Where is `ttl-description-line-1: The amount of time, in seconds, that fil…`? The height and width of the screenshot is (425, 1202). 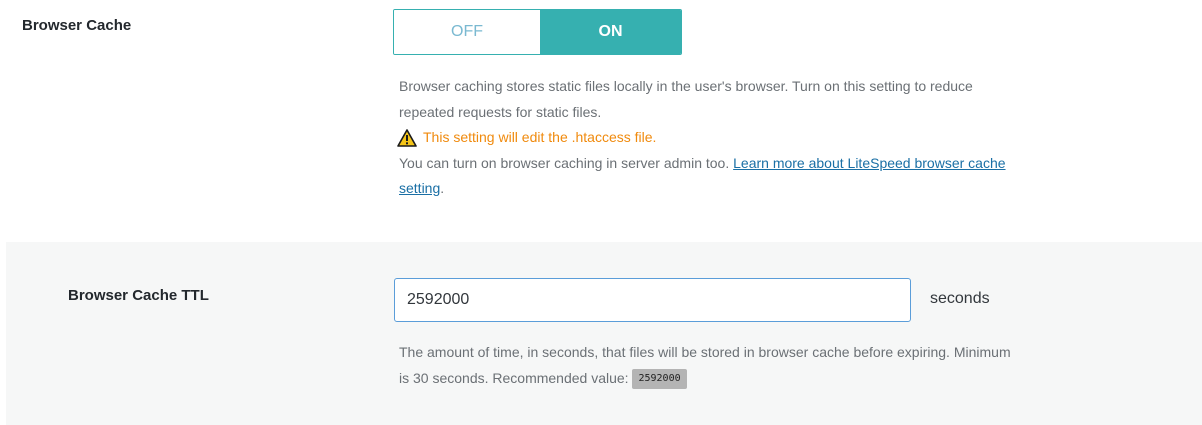
ttl-description-line-1: The amount of time, in seconds, that fil… is located at coordinates (705, 352).